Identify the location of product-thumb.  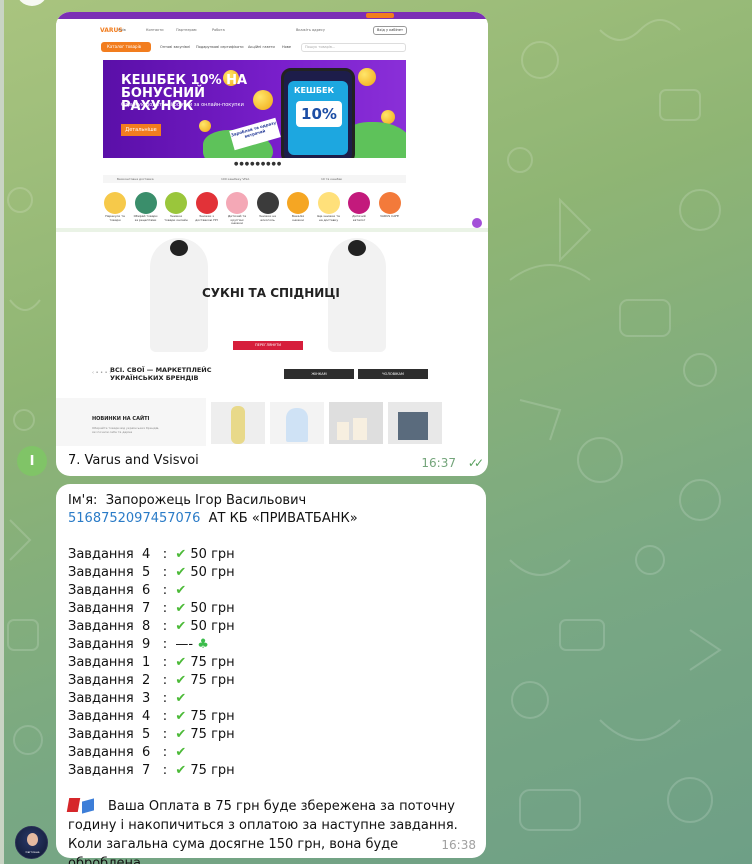
(415, 423).